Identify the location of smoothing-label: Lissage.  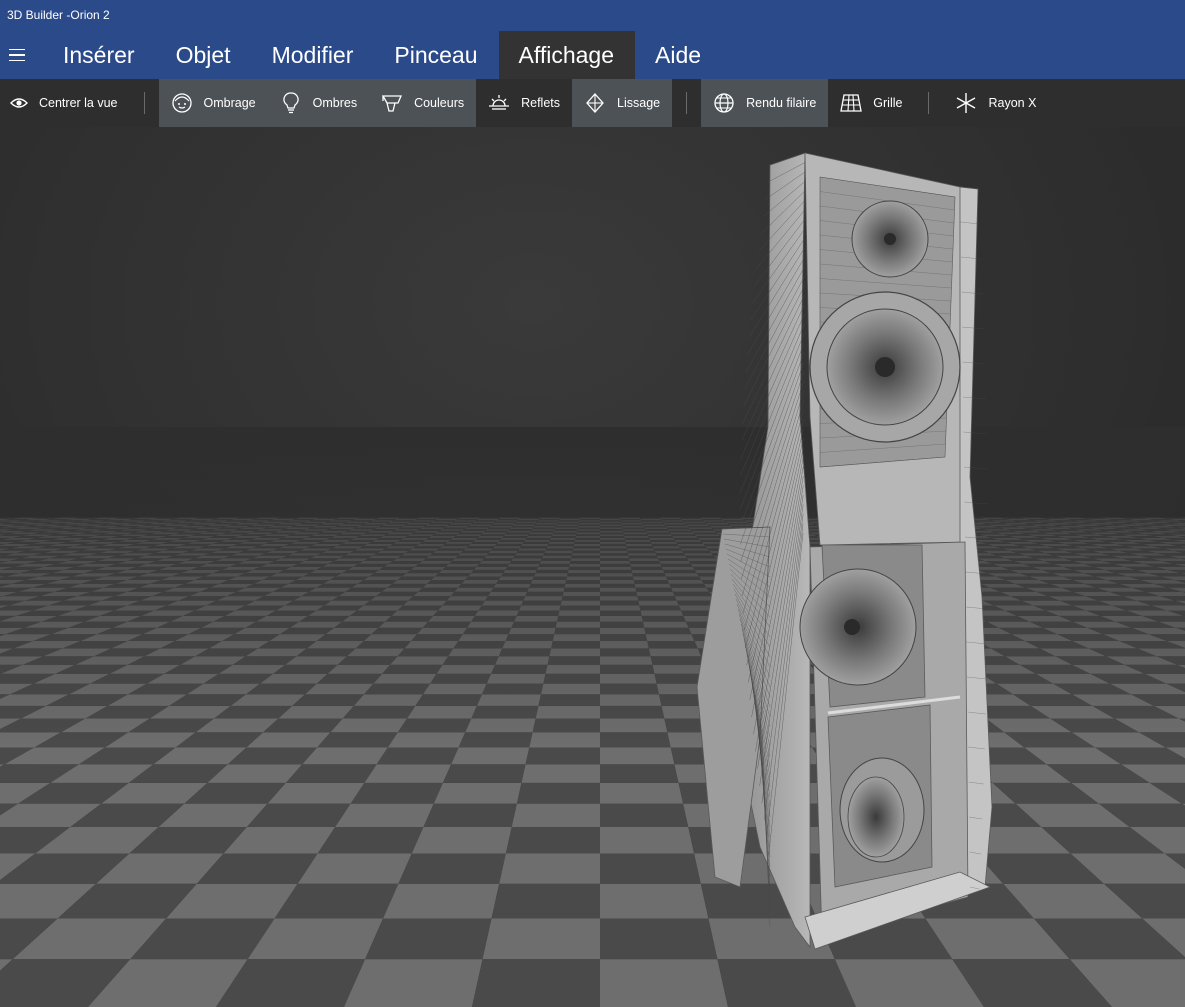
(639, 103).